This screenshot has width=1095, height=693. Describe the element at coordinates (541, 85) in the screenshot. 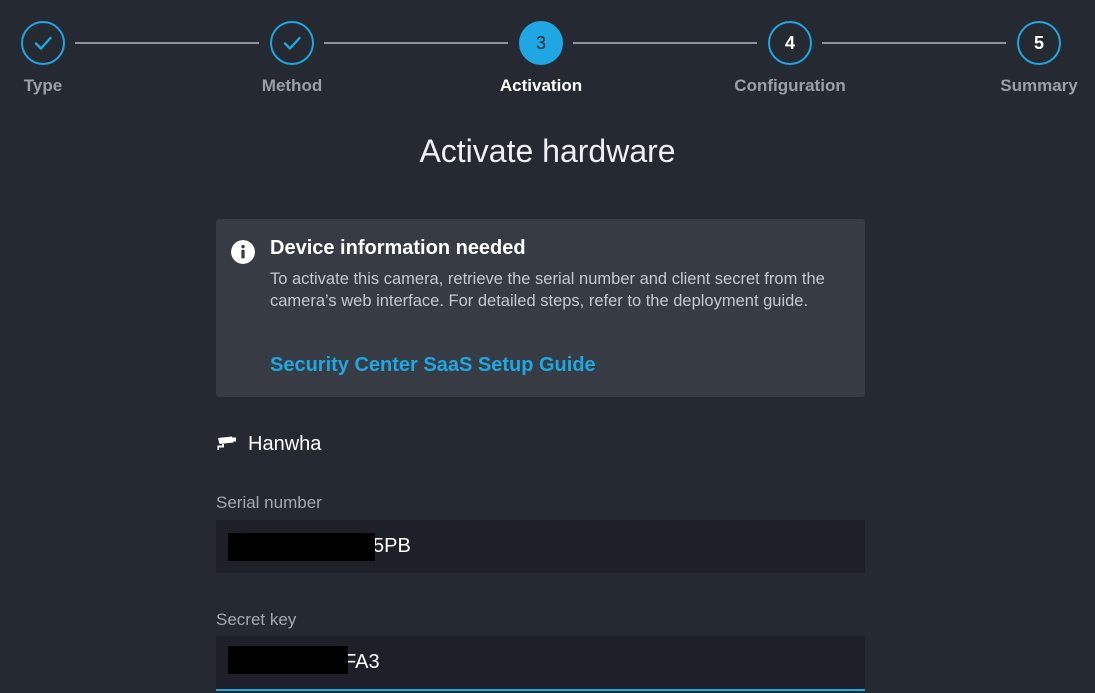

I see `step-label-activation: Activation` at that location.